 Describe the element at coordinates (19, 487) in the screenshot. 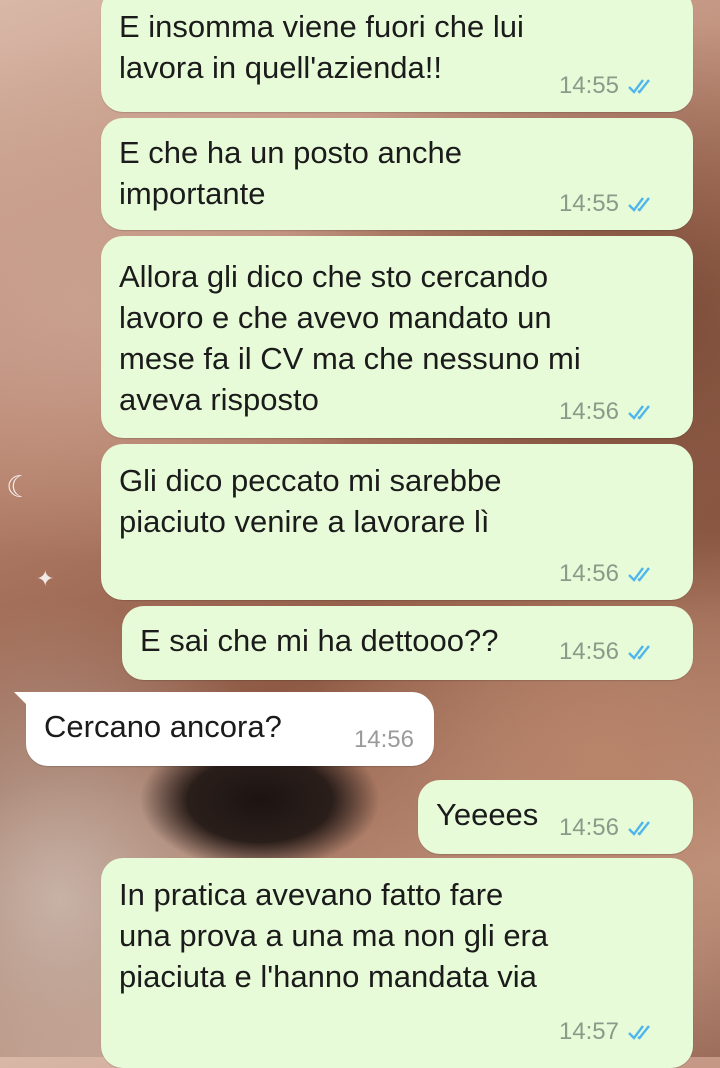

I see `sparkle-decoration: ☾` at that location.